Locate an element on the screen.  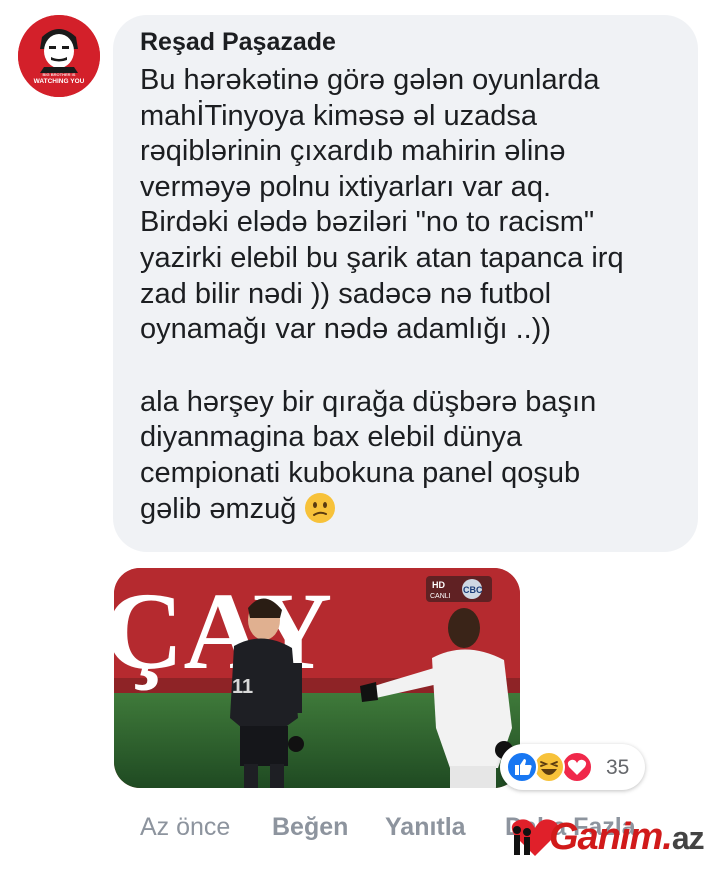
reactions-count: 35 is located at coordinates (618, 767).